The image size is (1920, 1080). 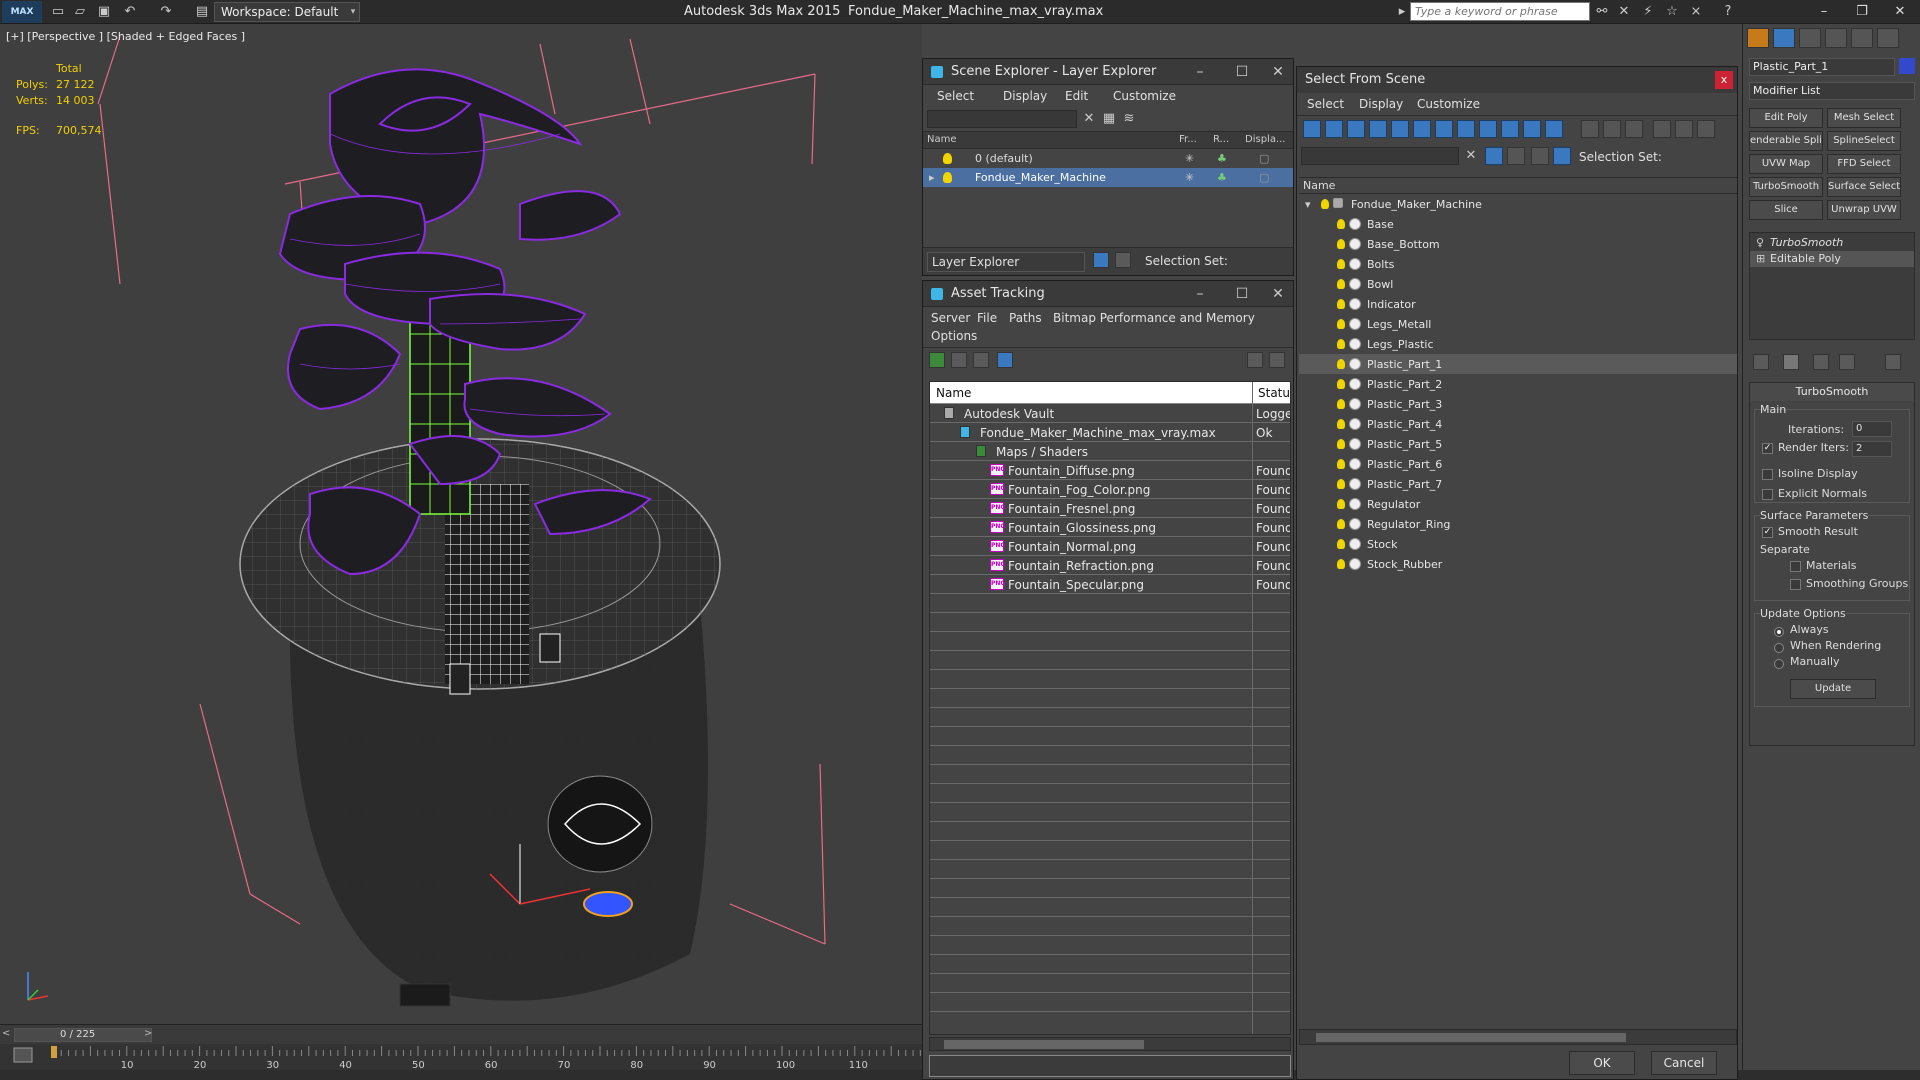 What do you see at coordinates (22, 12) in the screenshot?
I see `app-logo: MAX` at bounding box center [22, 12].